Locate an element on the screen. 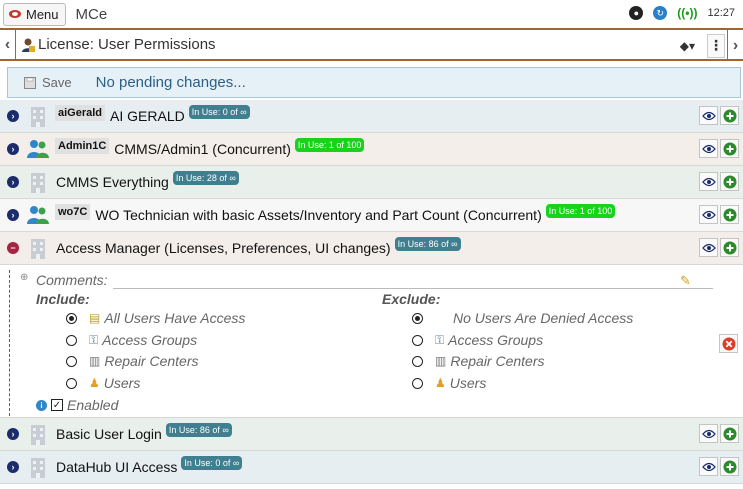  save-disk-icon is located at coordinates (30, 82).